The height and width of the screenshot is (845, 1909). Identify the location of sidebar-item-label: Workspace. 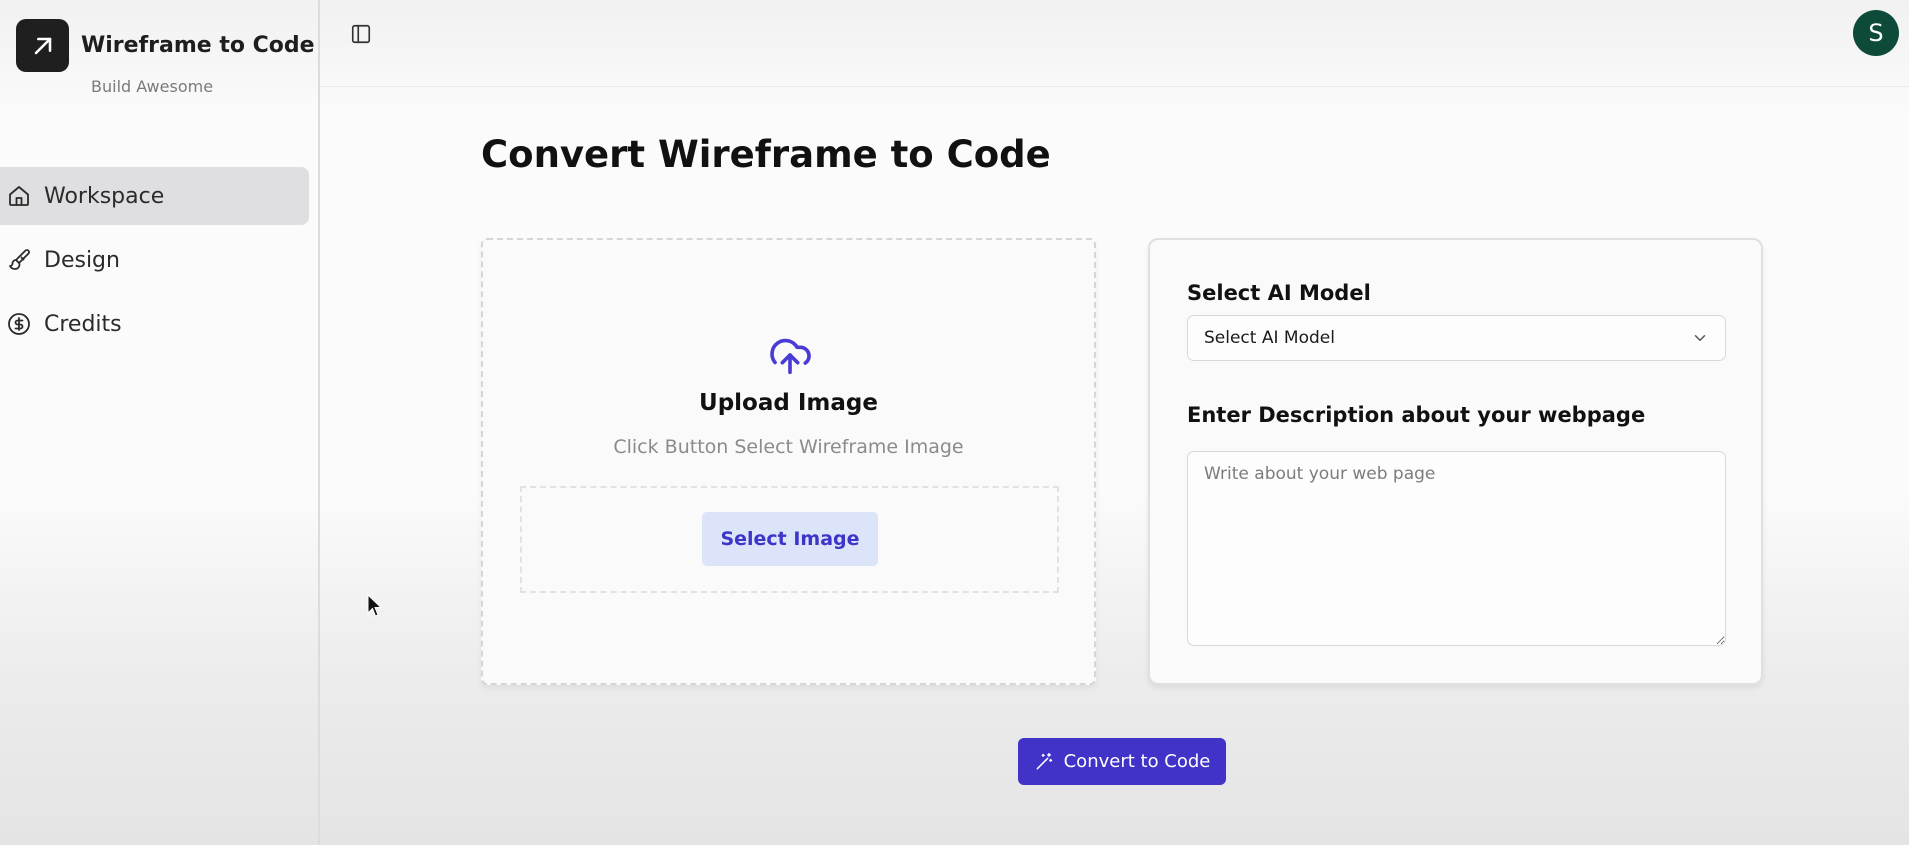
(104, 196).